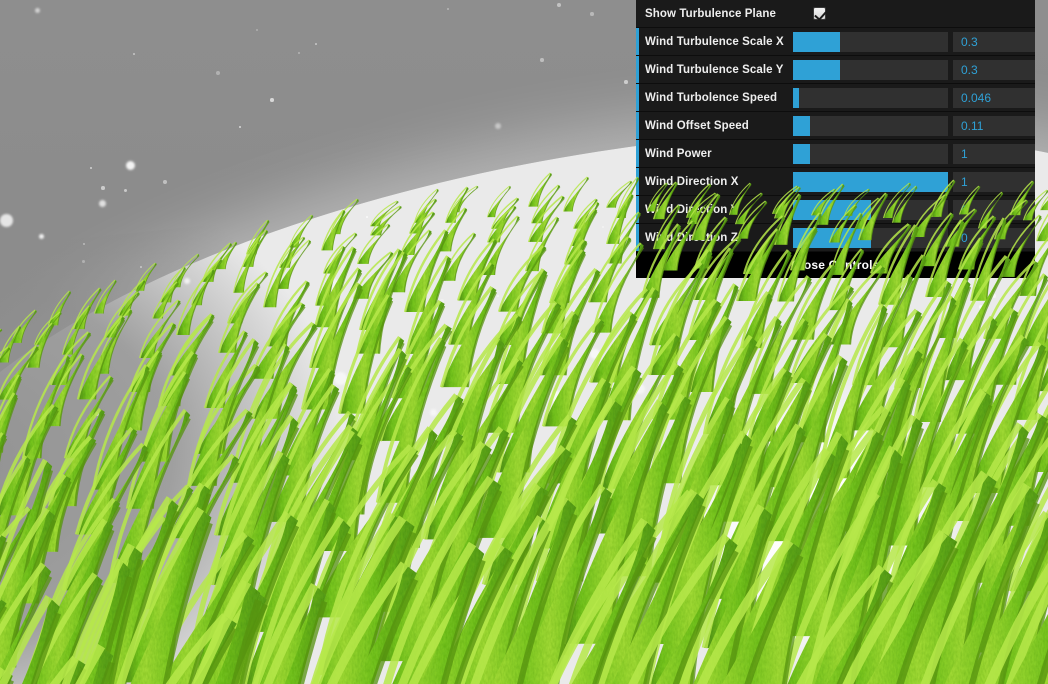  What do you see at coordinates (678, 153) in the screenshot?
I see `label-slider-4: Wind Power` at bounding box center [678, 153].